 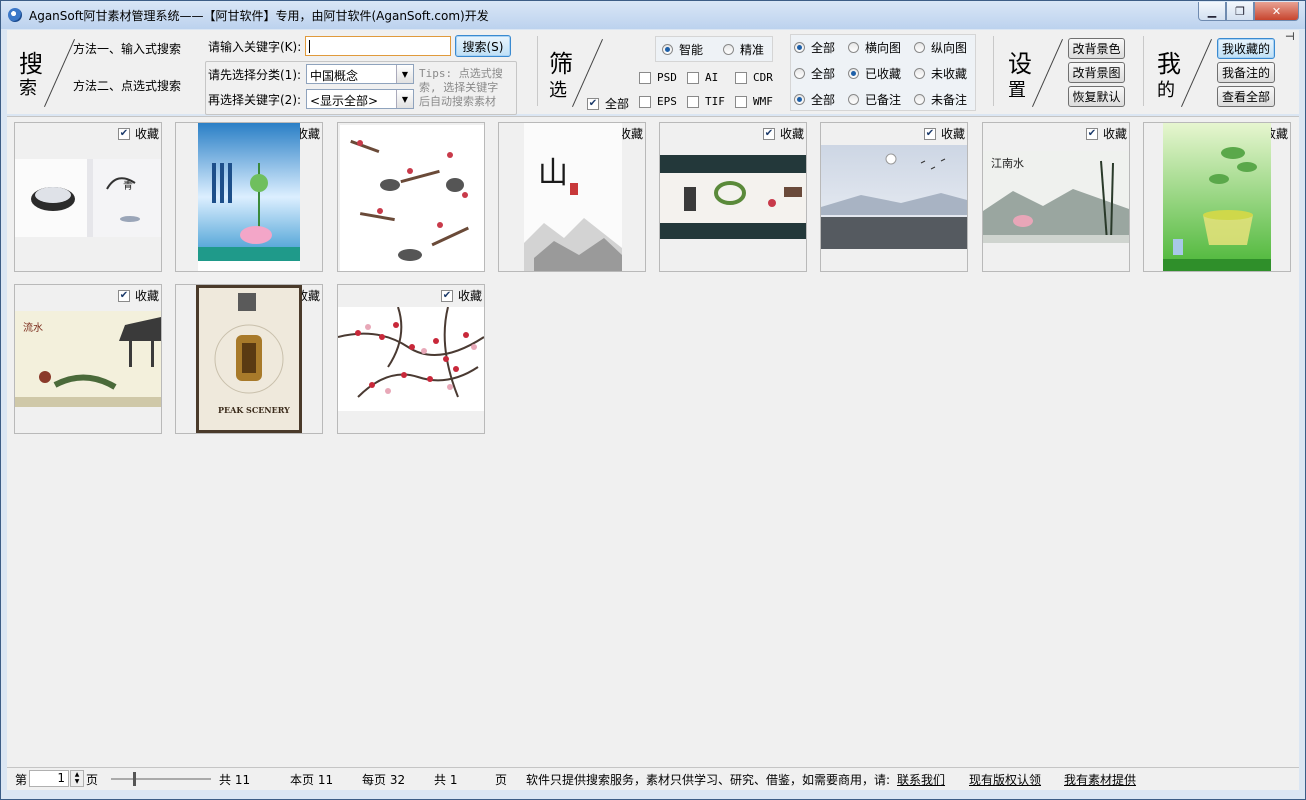 What do you see at coordinates (949, 100) in the screenshot?
I see `note-no-label: 未备注` at bounding box center [949, 100].